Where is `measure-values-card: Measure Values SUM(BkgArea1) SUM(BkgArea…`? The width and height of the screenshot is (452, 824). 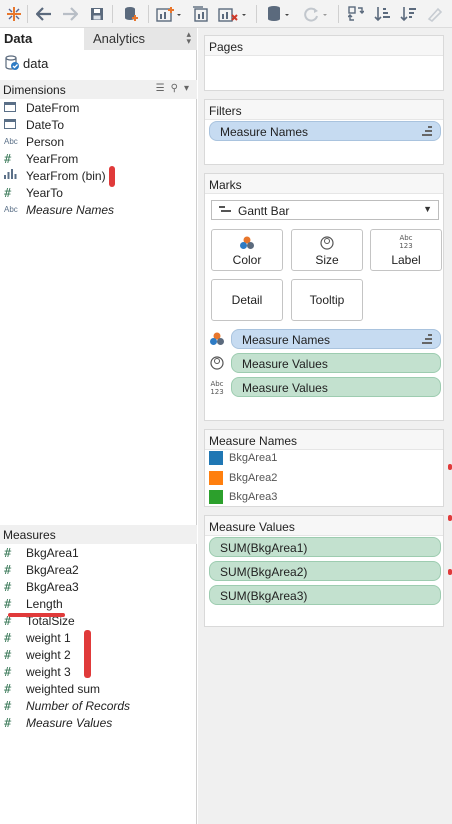
measure-values-card: Measure Values SUM(BkgArea1) SUM(BkgArea… is located at coordinates (324, 571).